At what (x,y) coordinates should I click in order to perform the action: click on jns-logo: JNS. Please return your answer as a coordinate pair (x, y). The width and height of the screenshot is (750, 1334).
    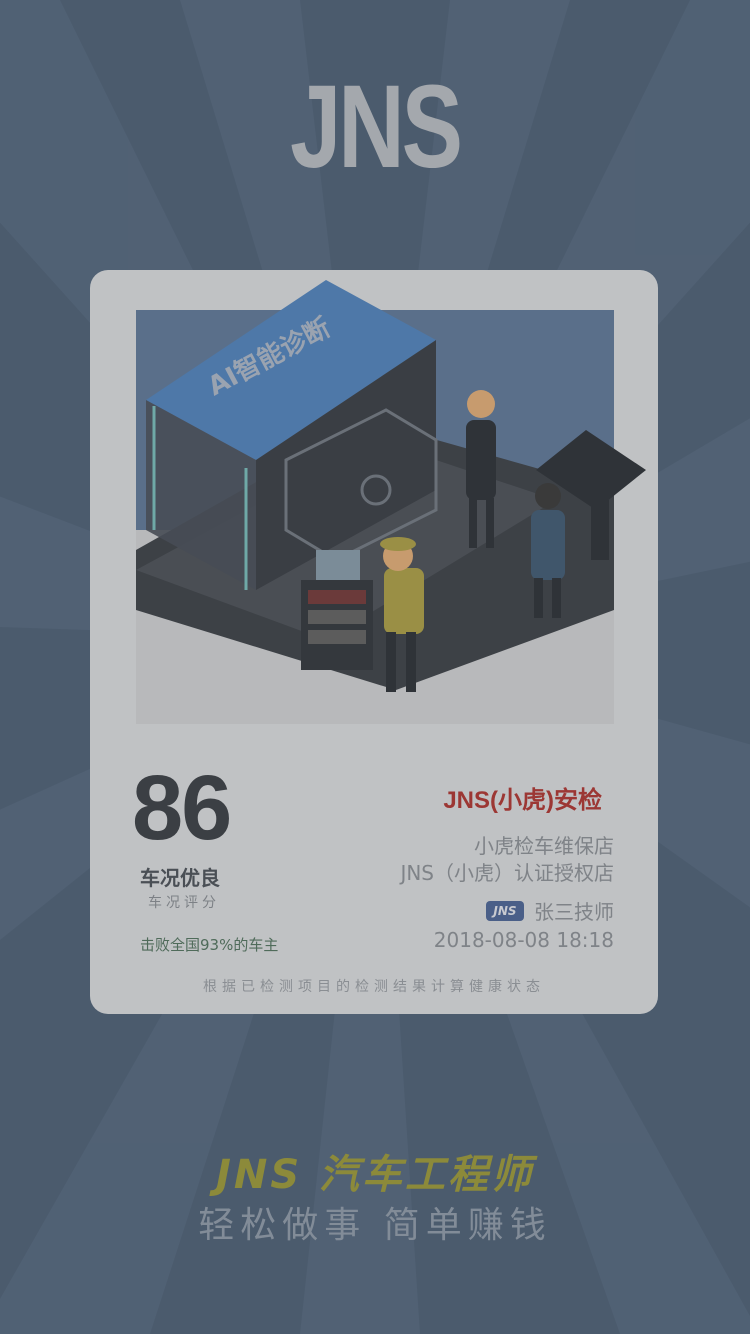
    Looking at the image, I should click on (376, 127).